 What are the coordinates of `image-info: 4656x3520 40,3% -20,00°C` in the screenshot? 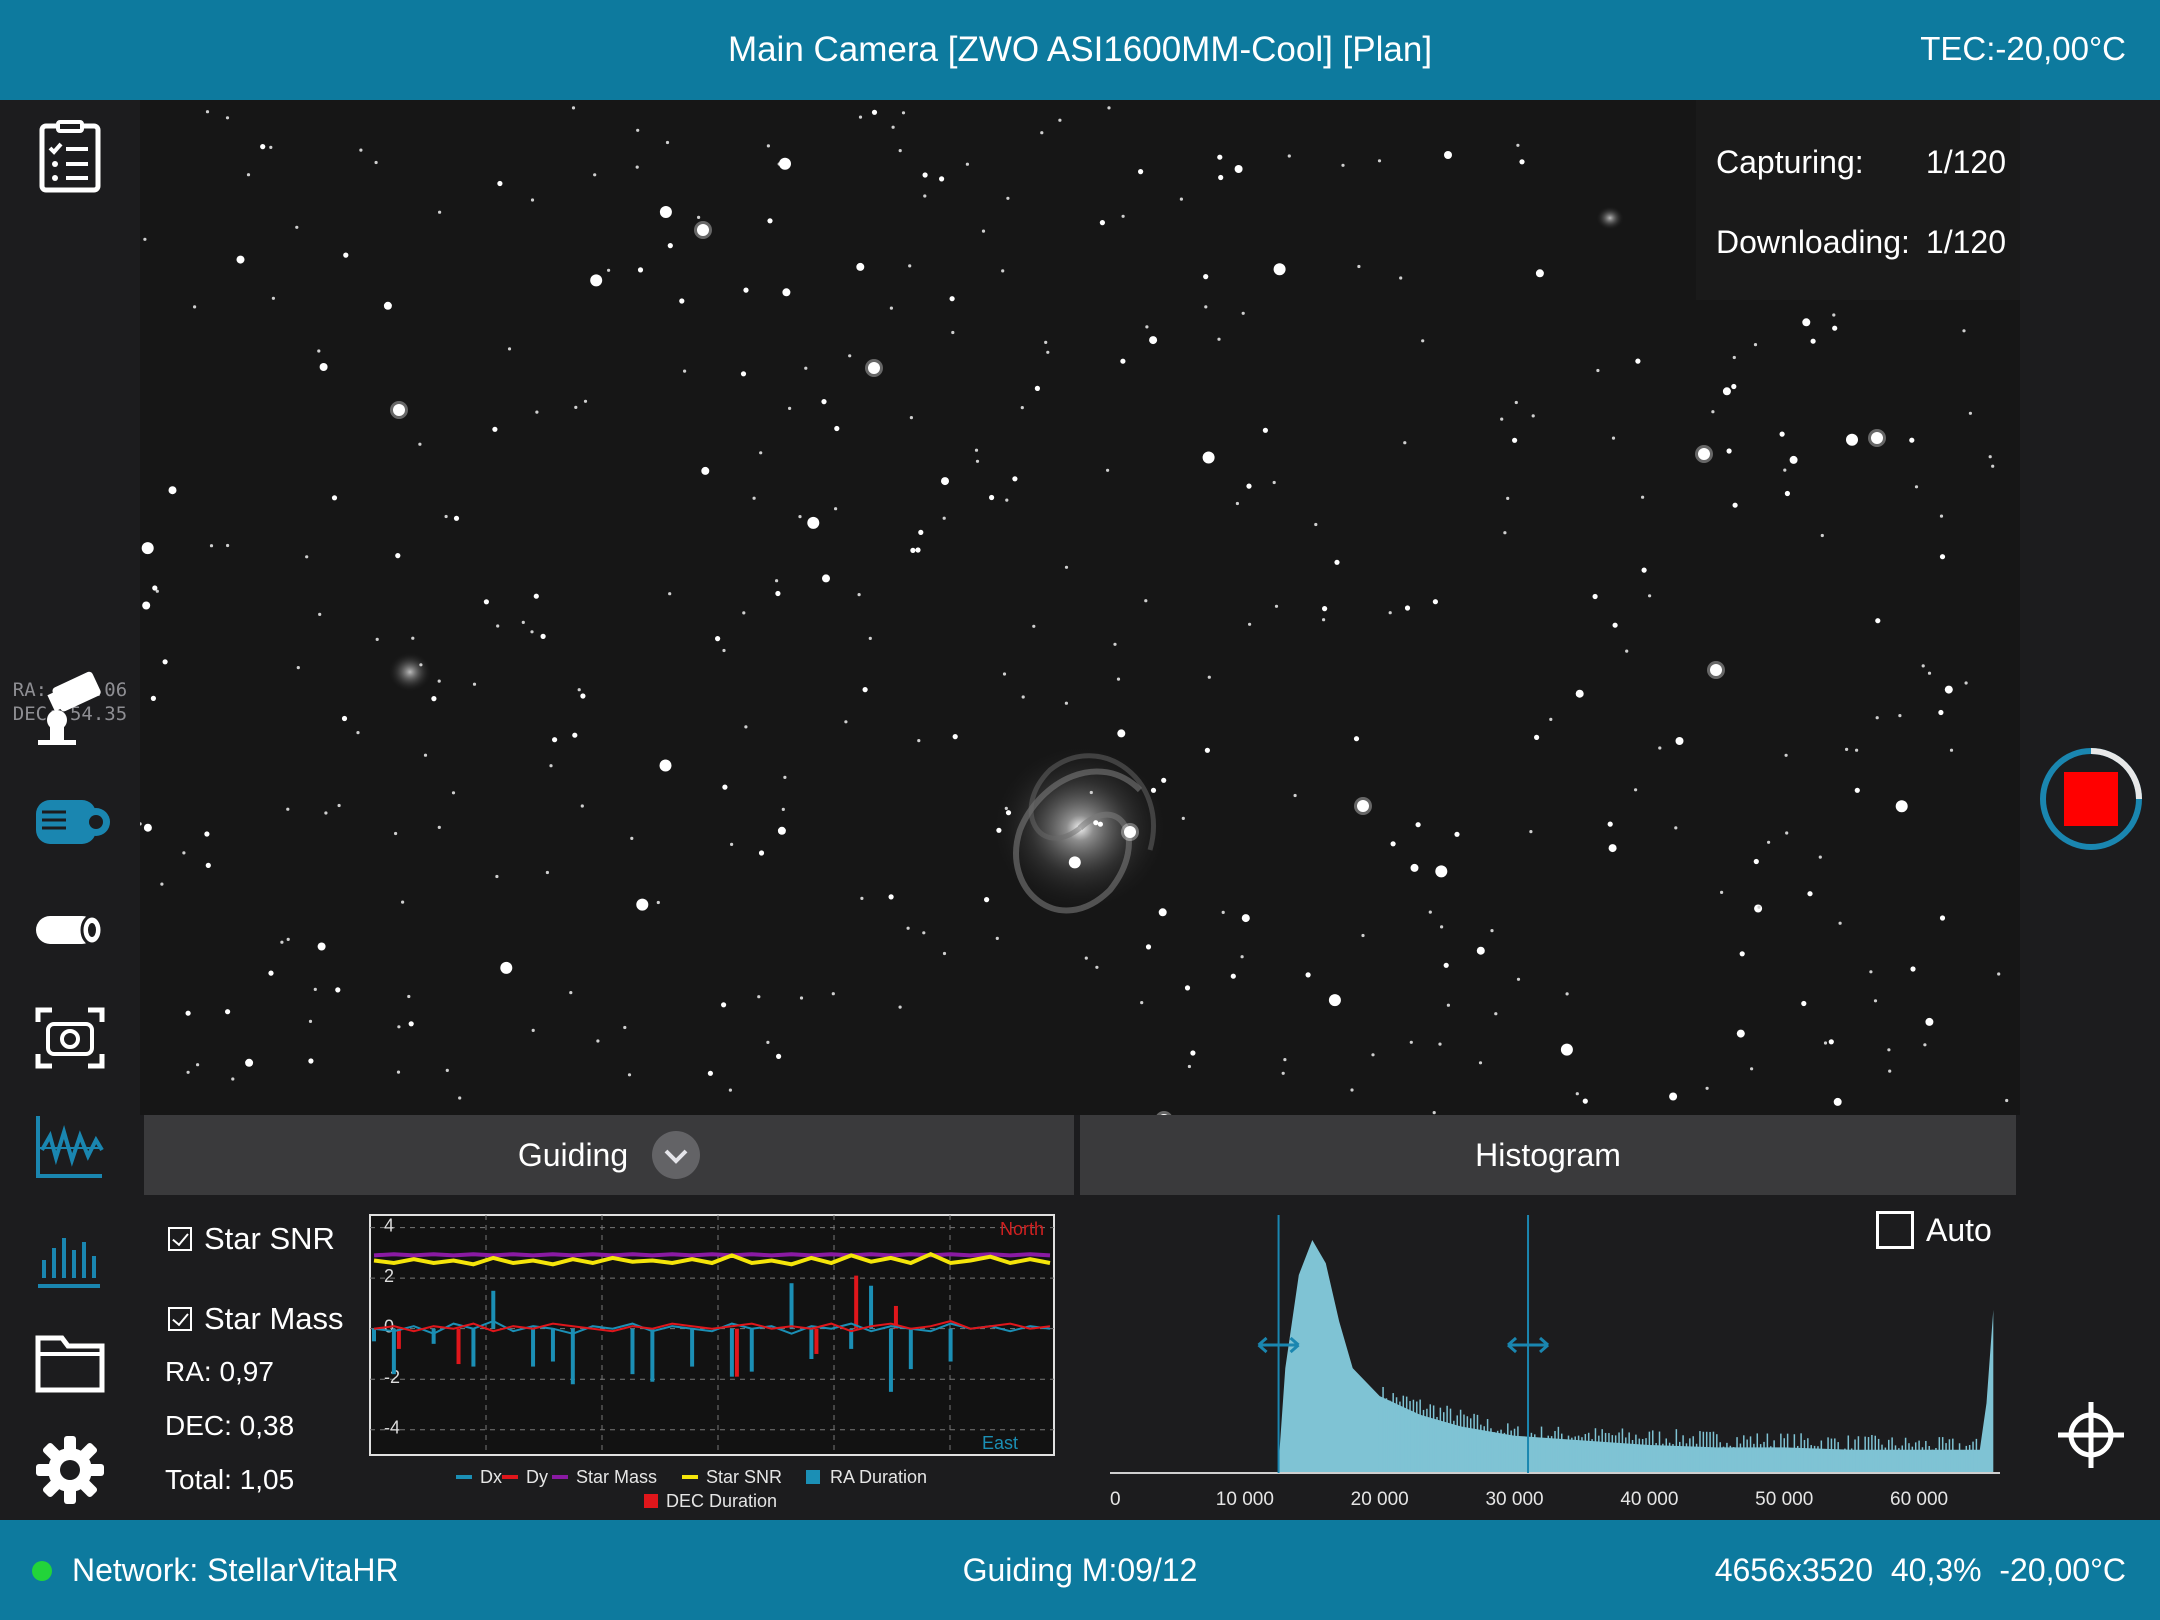 It's located at (1920, 1570).